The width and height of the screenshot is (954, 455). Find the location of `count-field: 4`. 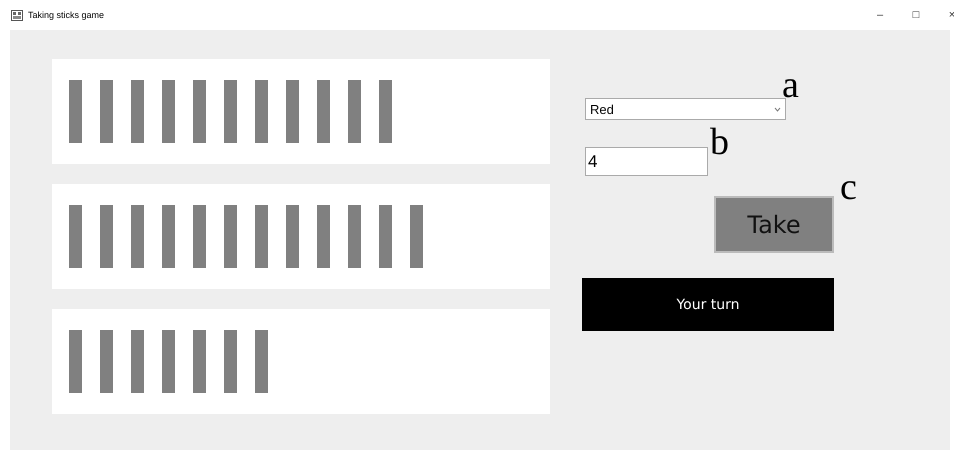

count-field: 4 is located at coordinates (646, 161).